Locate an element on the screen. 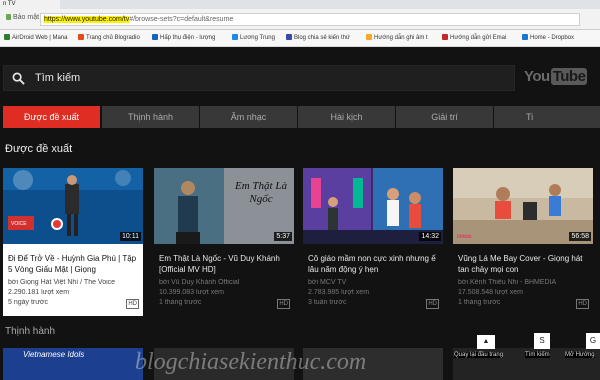 This screenshot has height=380, width=600. bookmark-label: Hướng dẫn ghi âm t is located at coordinates (401, 38).